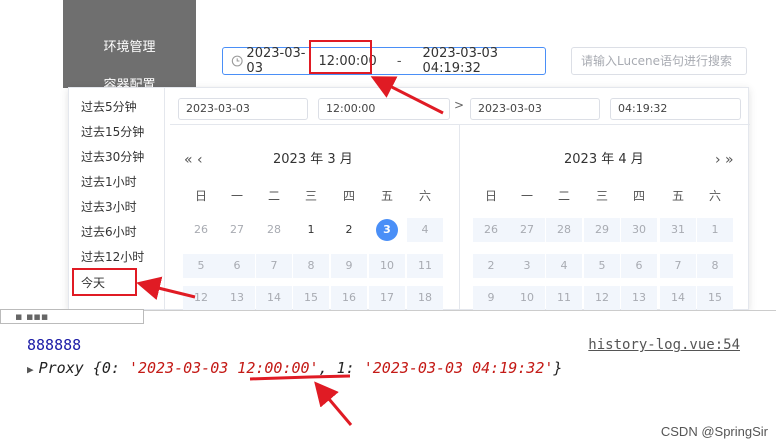 Image resolution: width=776 pixels, height=447 pixels. Describe the element at coordinates (714, 196) in the screenshot. I see `weekday-label: 六` at that location.